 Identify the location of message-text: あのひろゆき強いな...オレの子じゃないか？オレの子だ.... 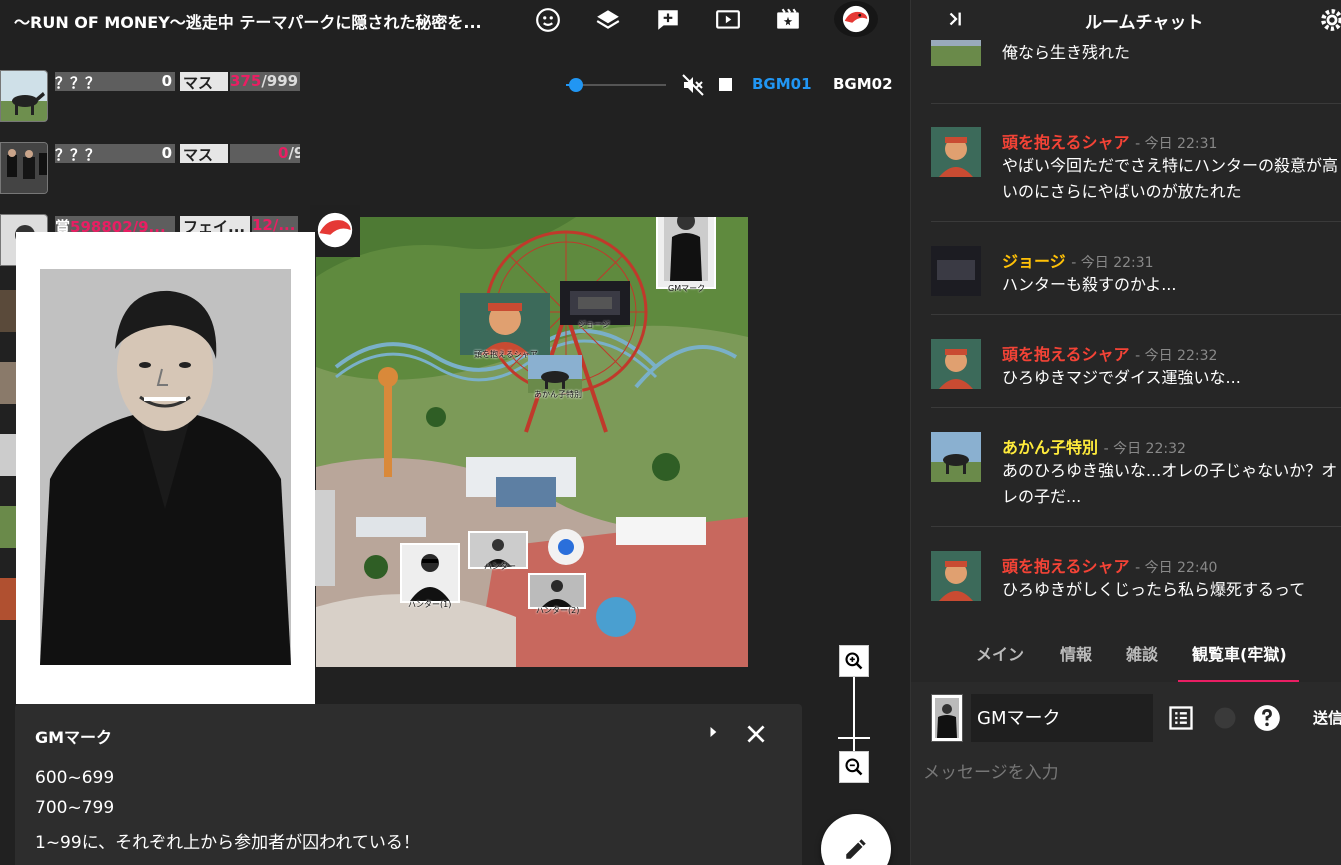
(1170, 483).